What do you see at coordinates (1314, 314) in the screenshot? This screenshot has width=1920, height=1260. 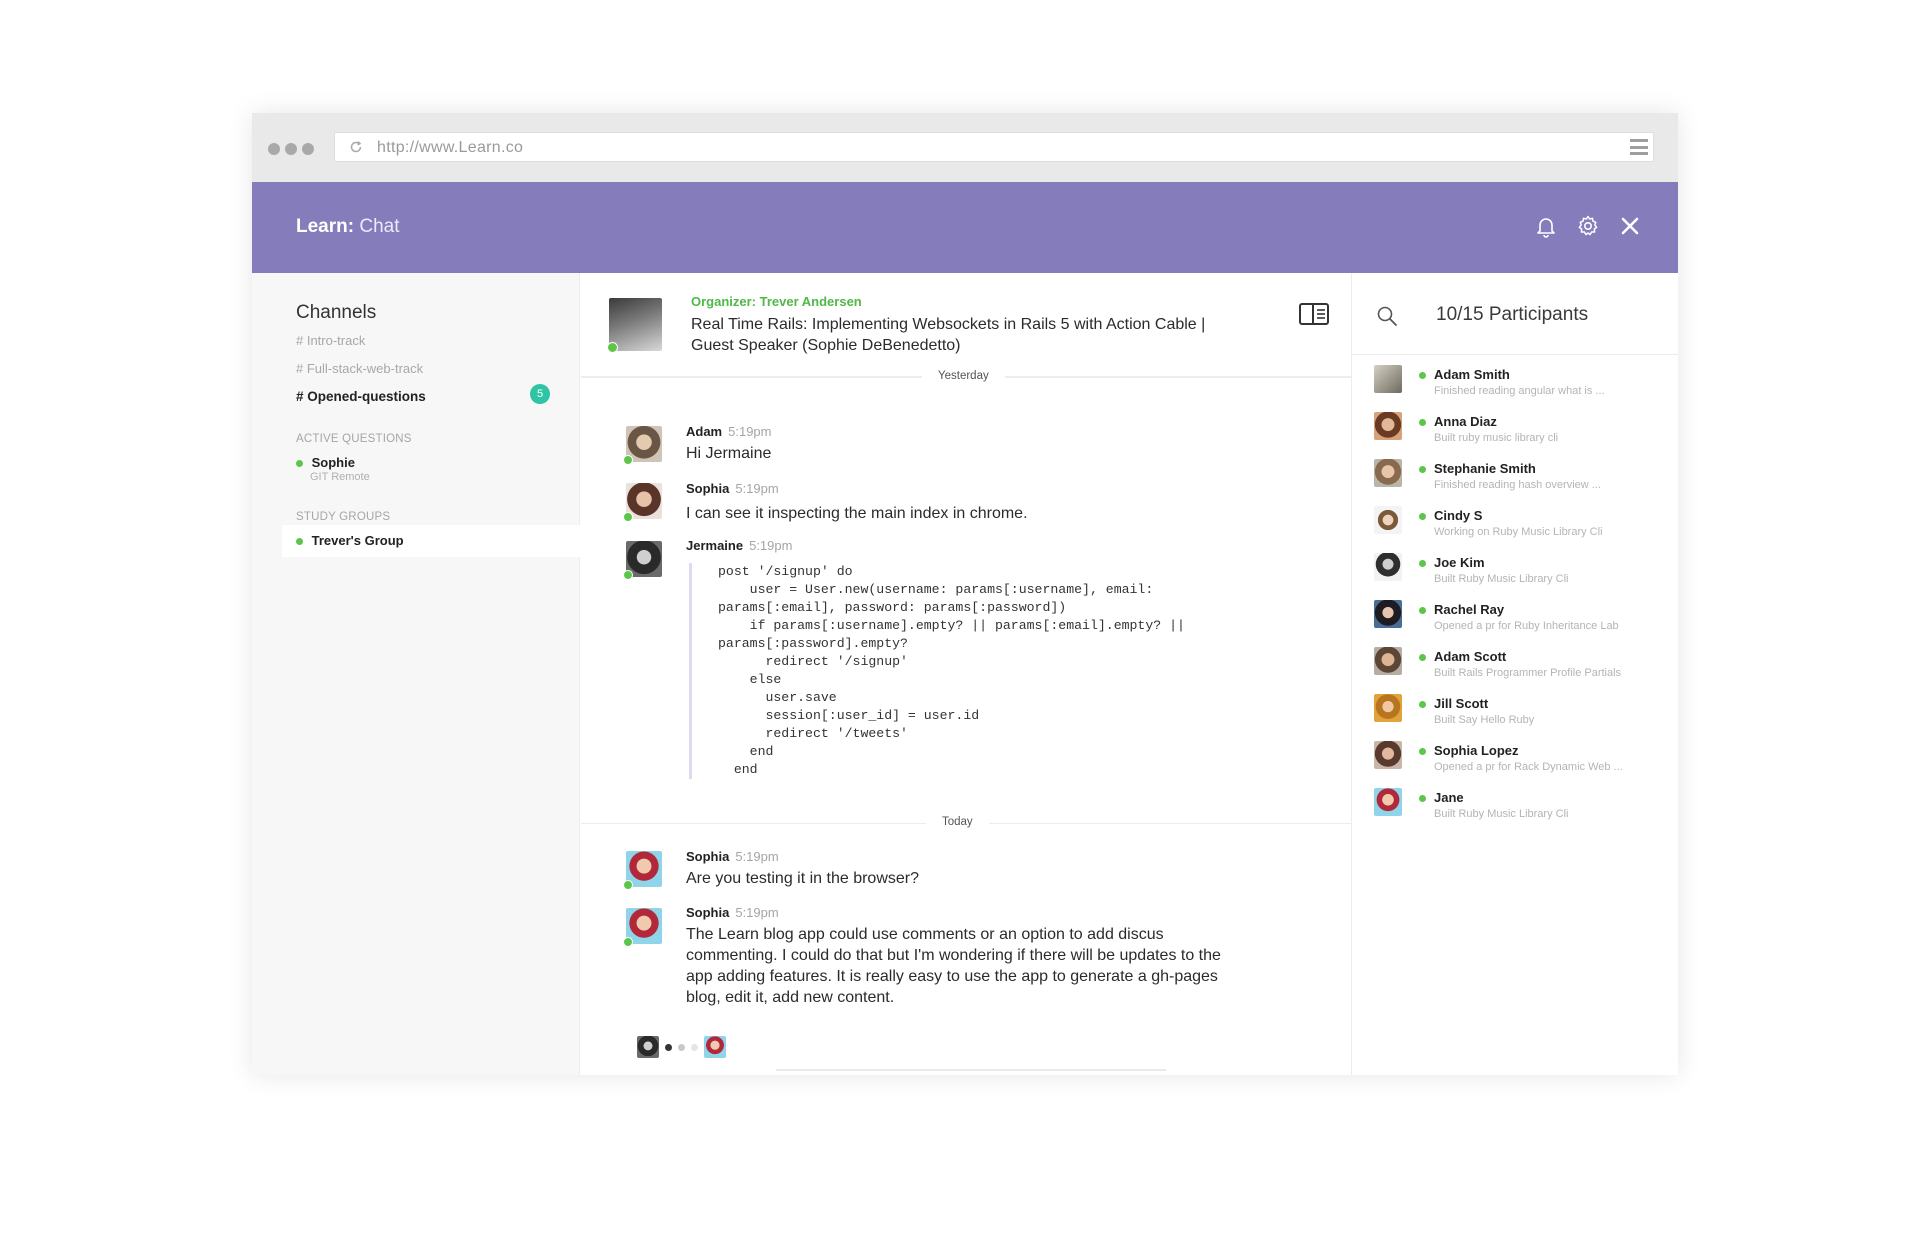 I see `sidebar-toggle-icon` at bounding box center [1314, 314].